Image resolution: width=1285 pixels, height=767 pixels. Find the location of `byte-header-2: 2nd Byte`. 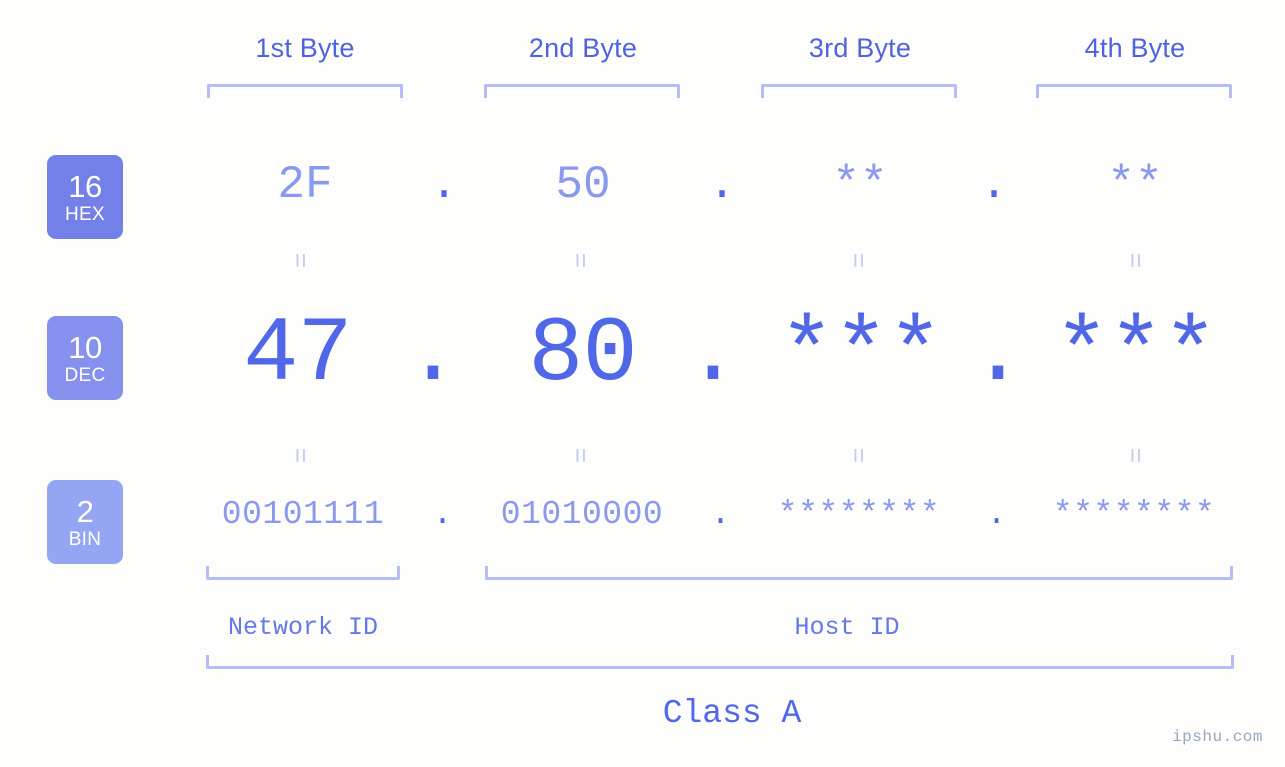

byte-header-2: 2nd Byte is located at coordinates (583, 48).